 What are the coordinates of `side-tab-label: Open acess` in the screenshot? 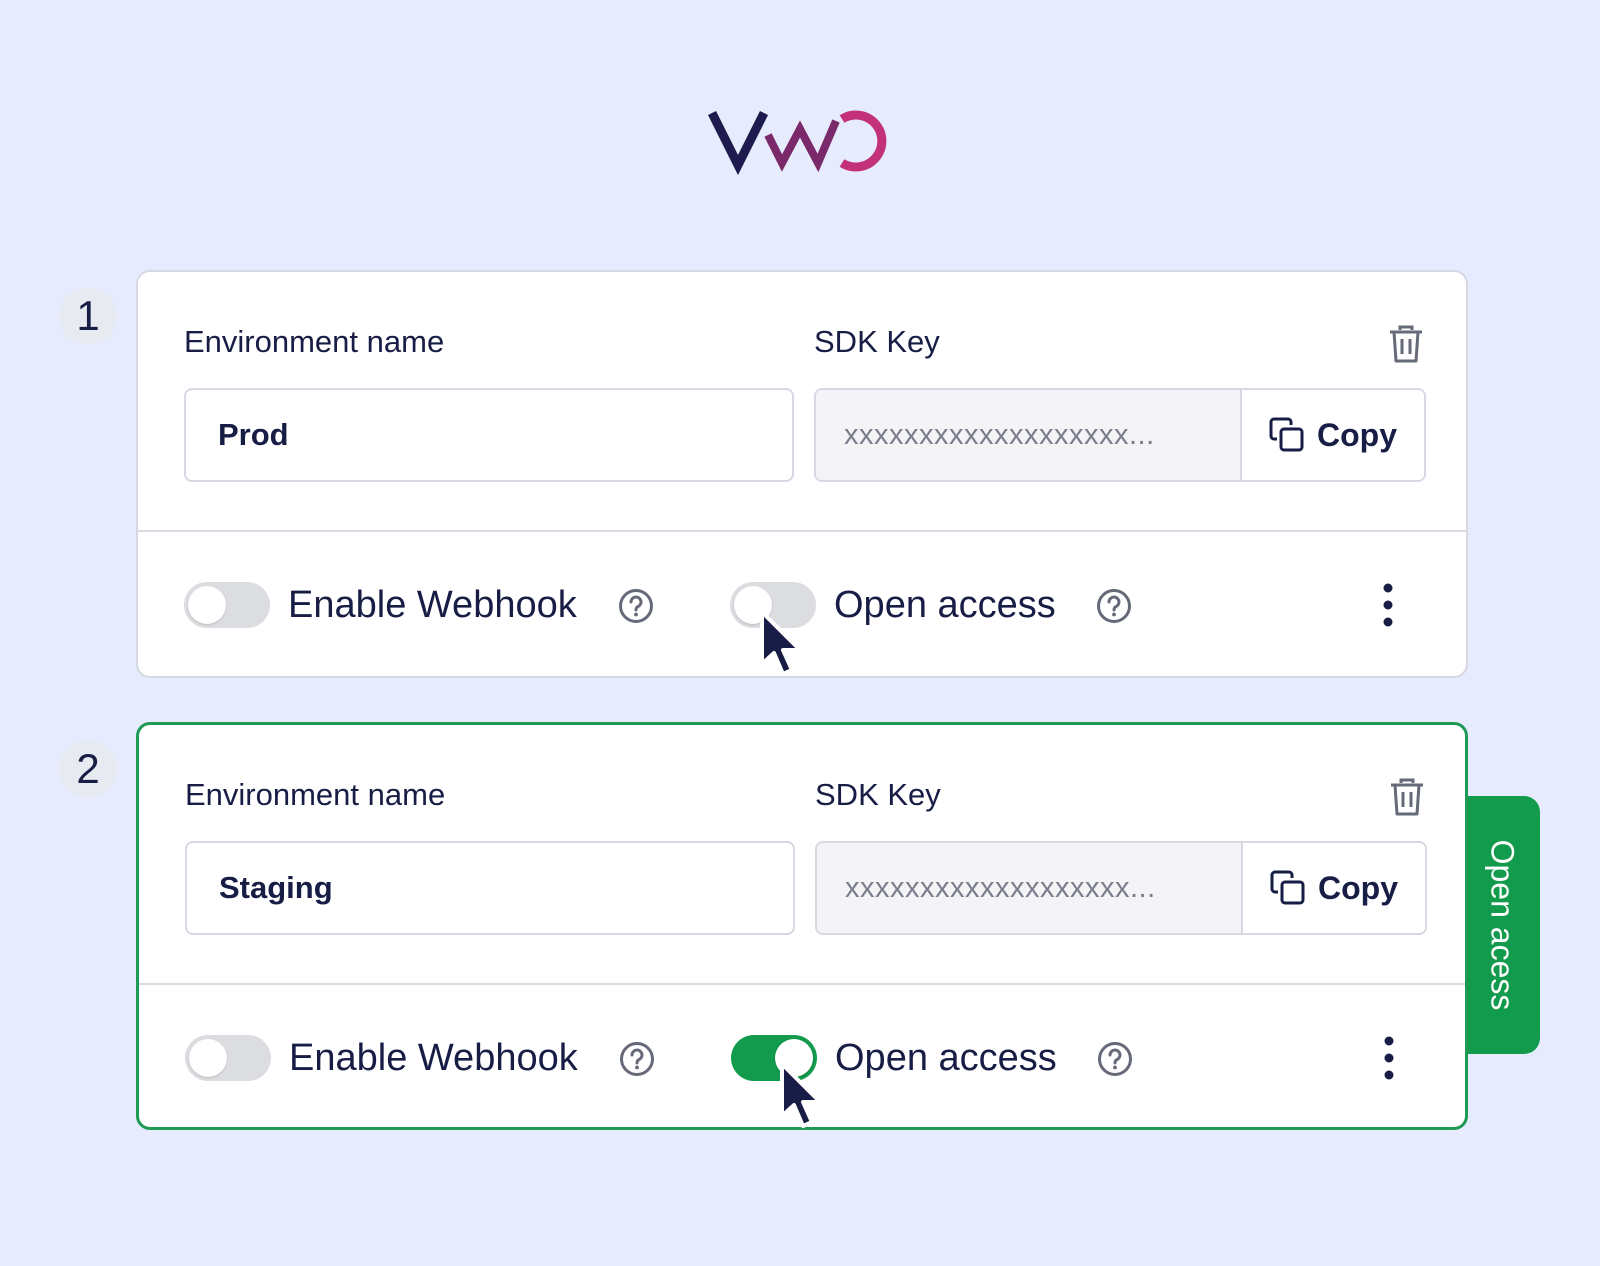 It's located at (1502, 925).